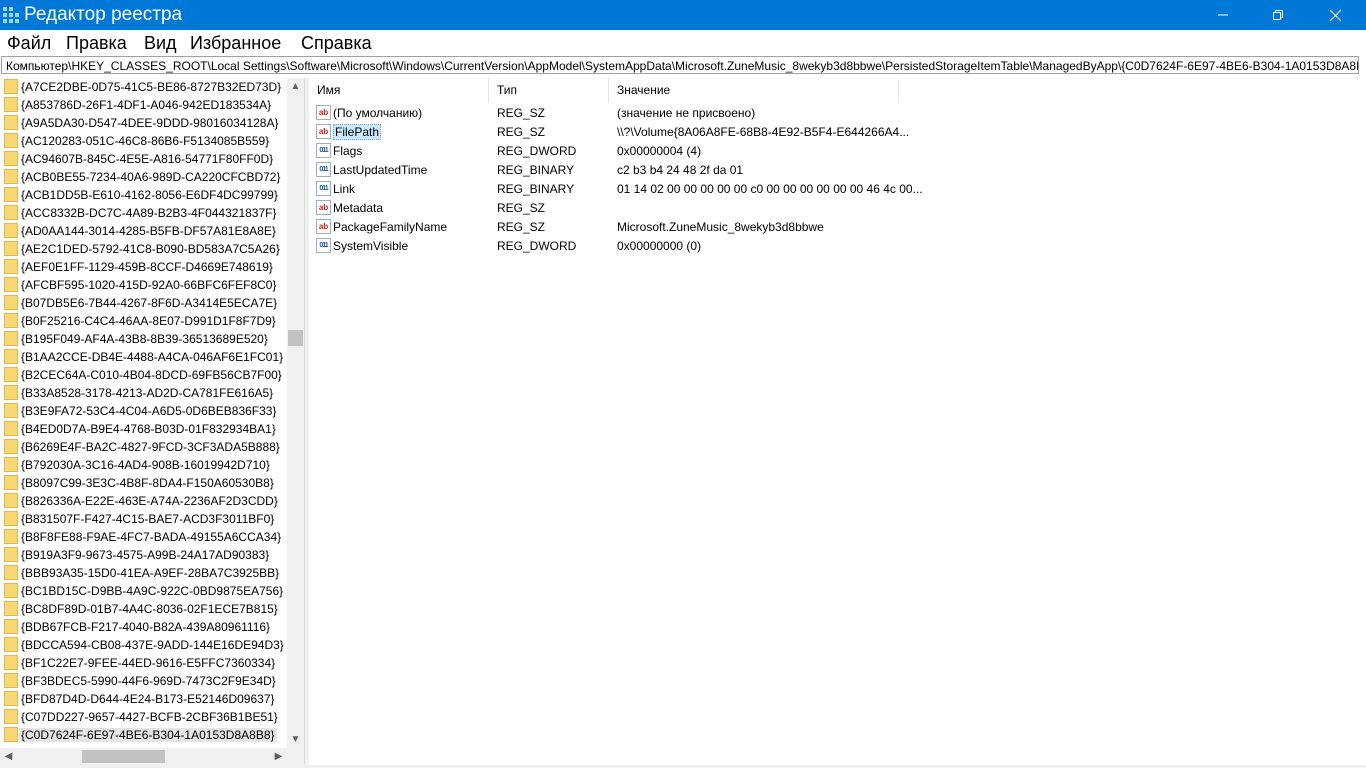  I want to click on tree-item: {B919A3F9-9673-4575-A99B-24A17AD90383}, so click(143, 555).